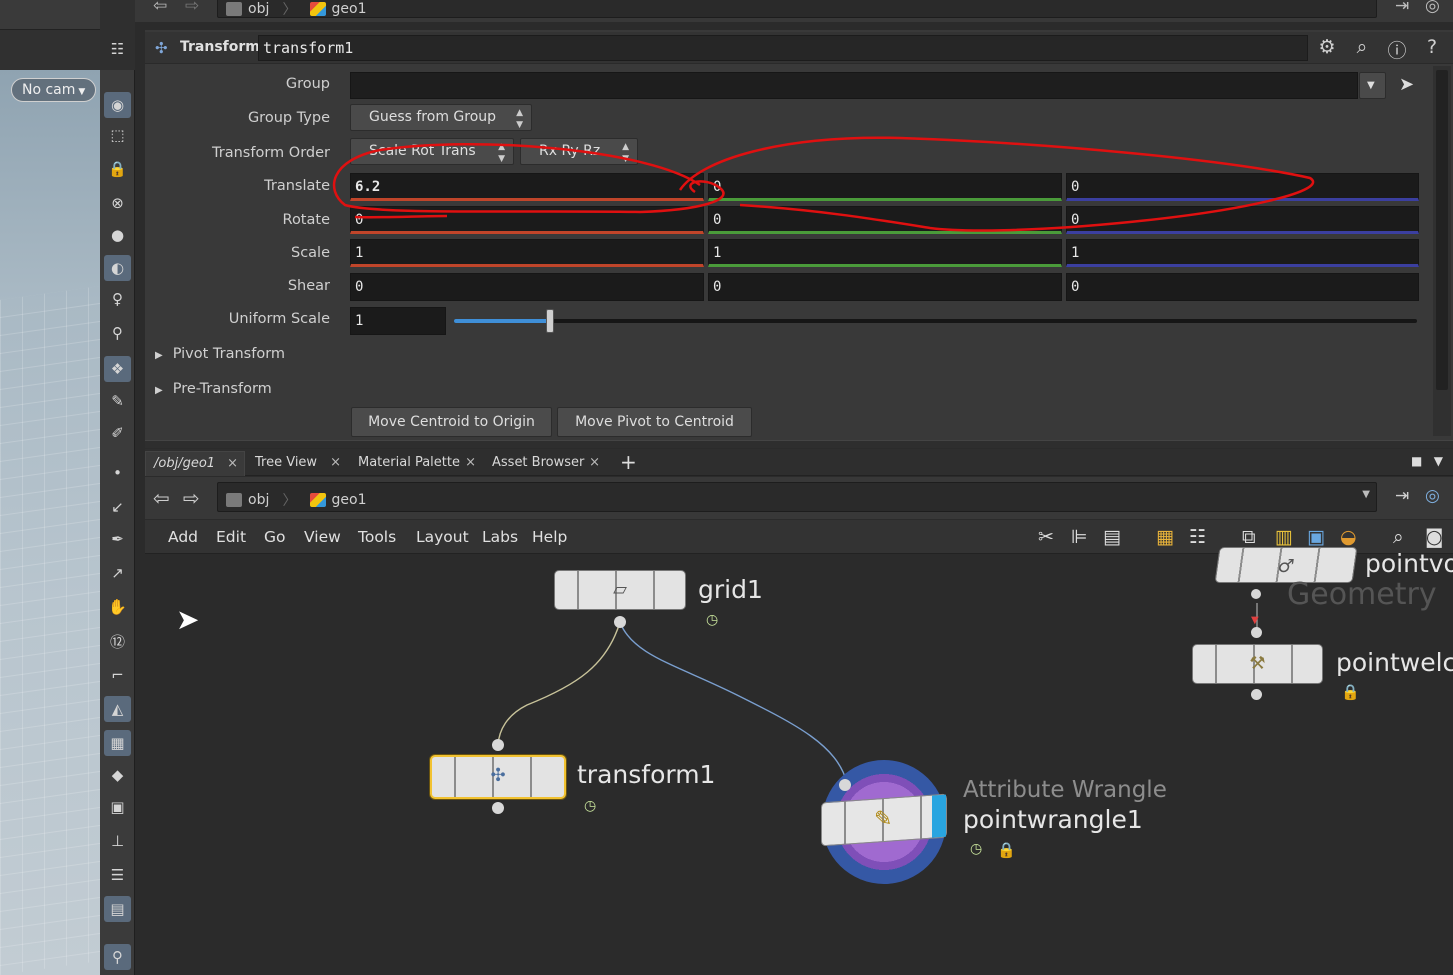 This screenshot has height=975, width=1453. I want to click on rotate-order-menu: Rx Ry Rz ▲ ▼, so click(579, 151).